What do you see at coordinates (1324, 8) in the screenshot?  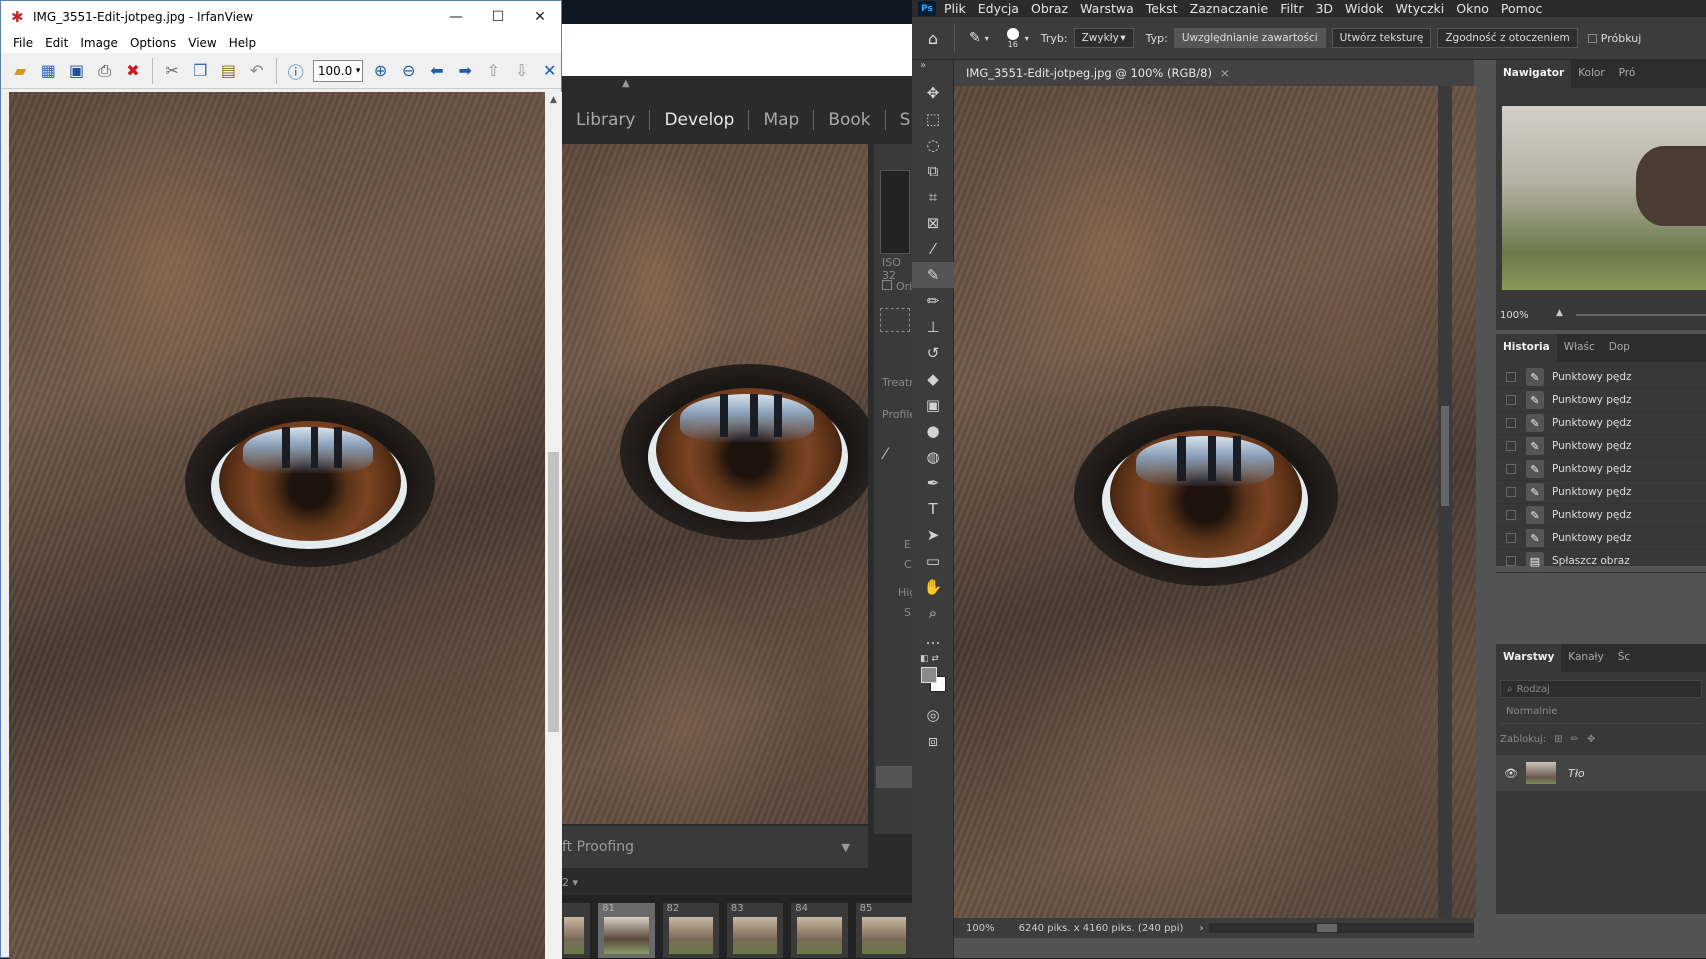 I see `menu-3d: 3D` at bounding box center [1324, 8].